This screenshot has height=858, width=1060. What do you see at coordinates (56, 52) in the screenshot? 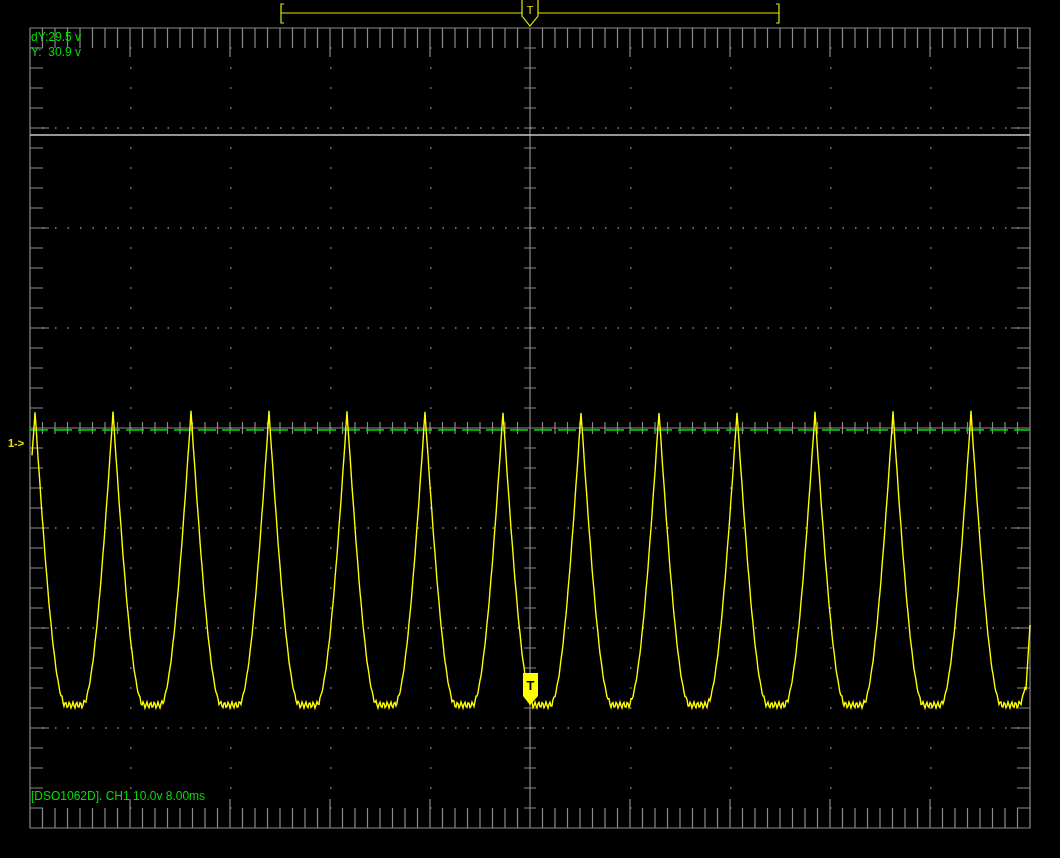
I see `cursor-readout: Y: 30.9 v` at bounding box center [56, 52].